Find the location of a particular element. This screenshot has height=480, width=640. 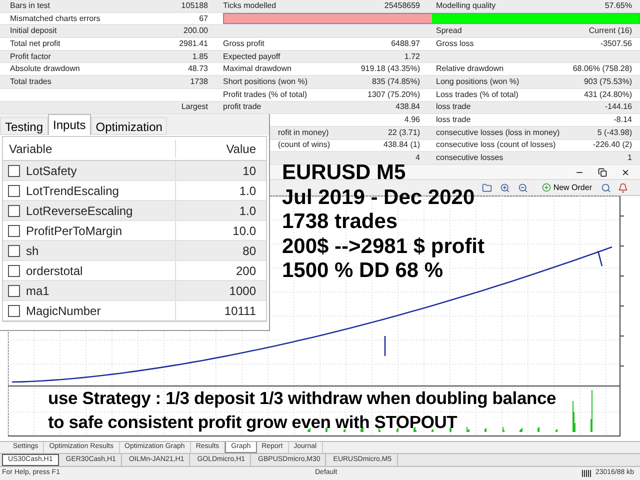

variable-name: LotReverseEscaling is located at coordinates (79, 211).